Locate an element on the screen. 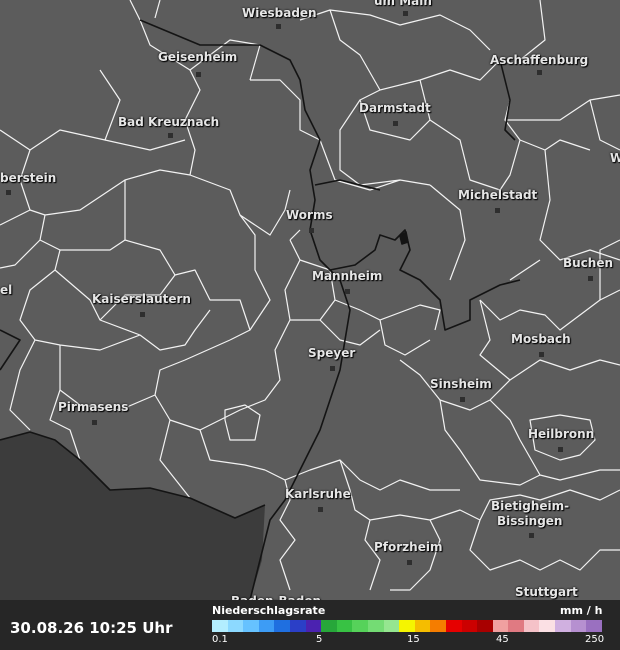 This screenshot has height=650, width=620. outside-region is located at coordinates (132, 516).